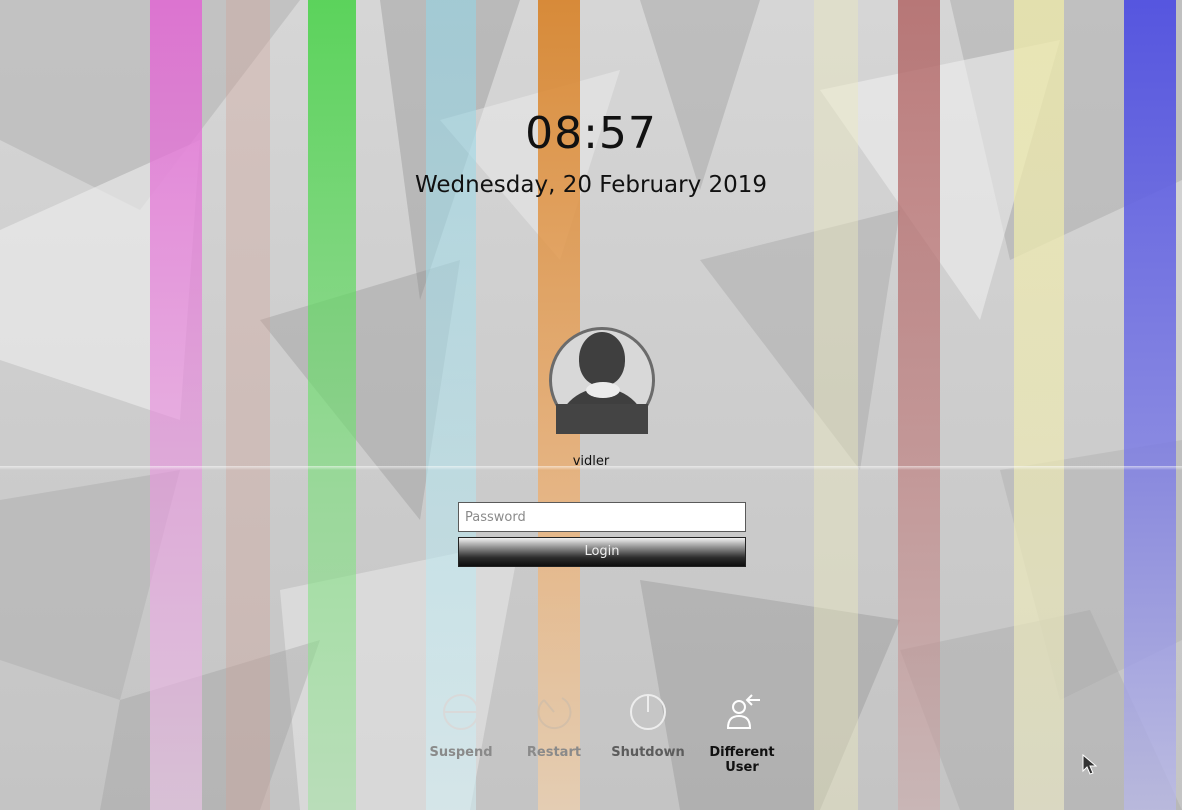  What do you see at coordinates (461, 752) in the screenshot?
I see `suspend-label: Suspend` at bounding box center [461, 752].